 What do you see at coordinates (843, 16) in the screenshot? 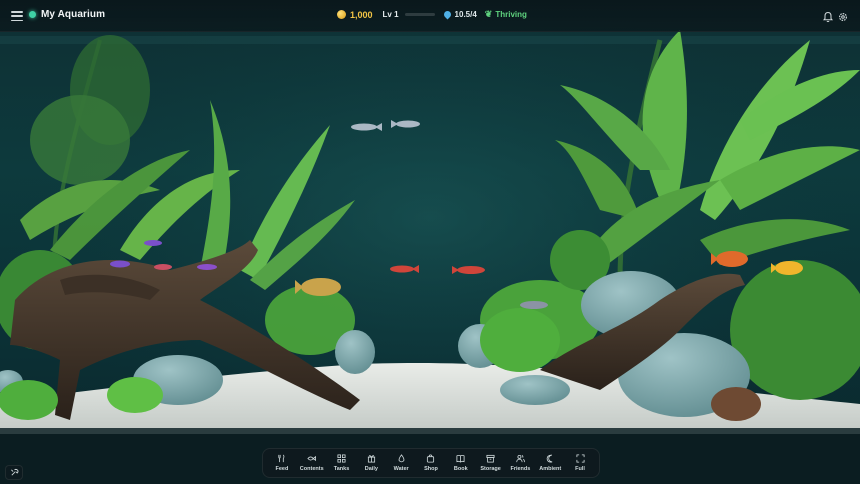
I see `gear-icon` at bounding box center [843, 16].